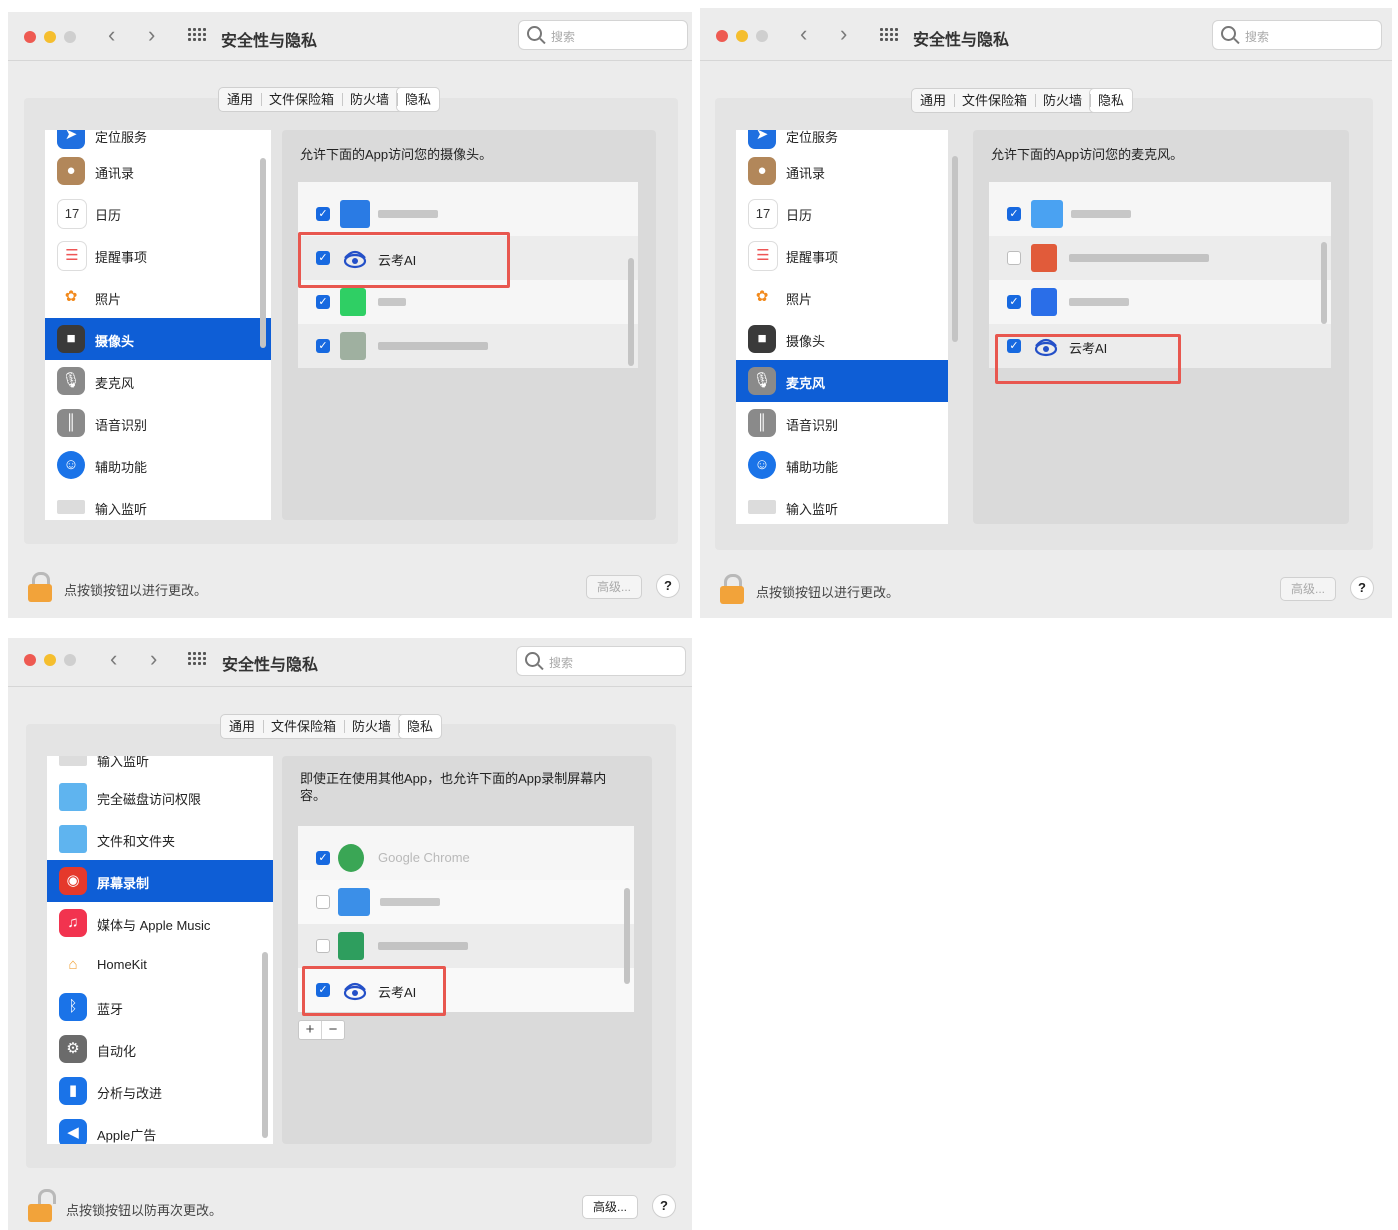 This screenshot has height=1230, width=1398. I want to click on calendar-icon: 17, so click(763, 214).